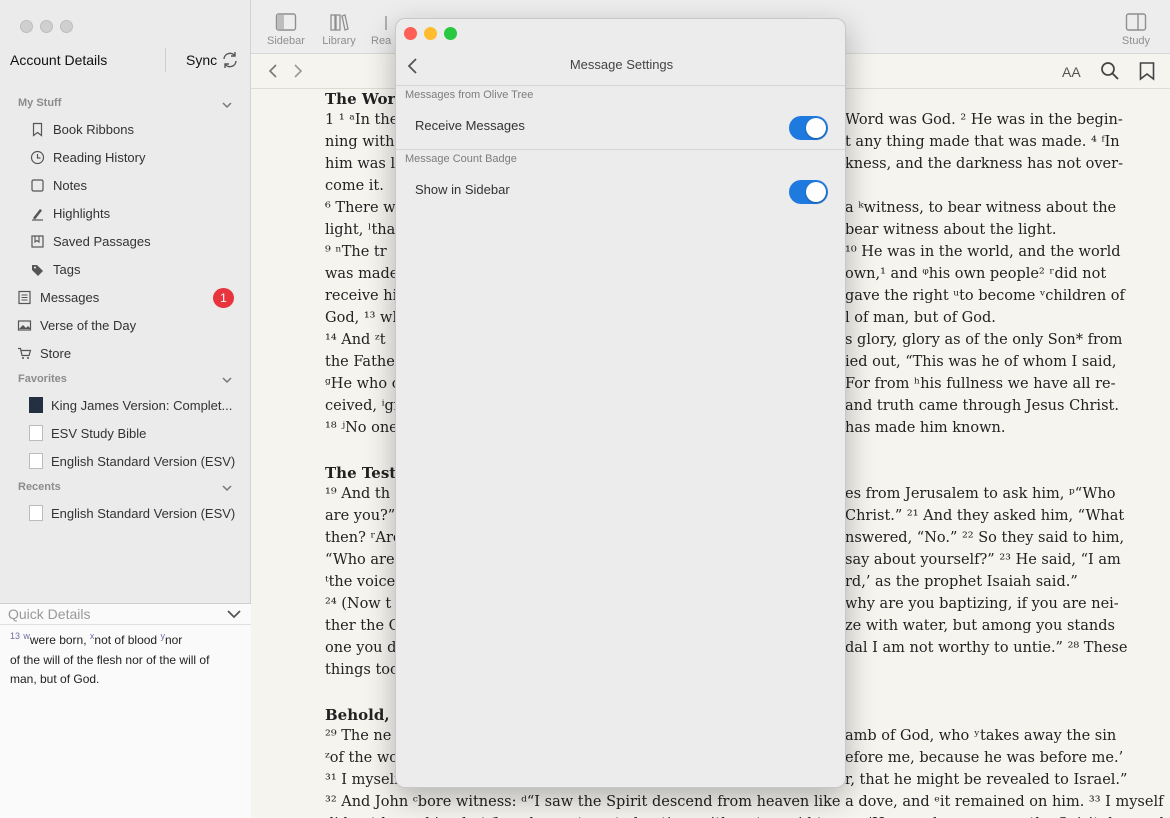 Image resolution: width=1170 pixels, height=818 pixels. What do you see at coordinates (56, 353) in the screenshot?
I see `sidebar-item-label: Store` at bounding box center [56, 353].